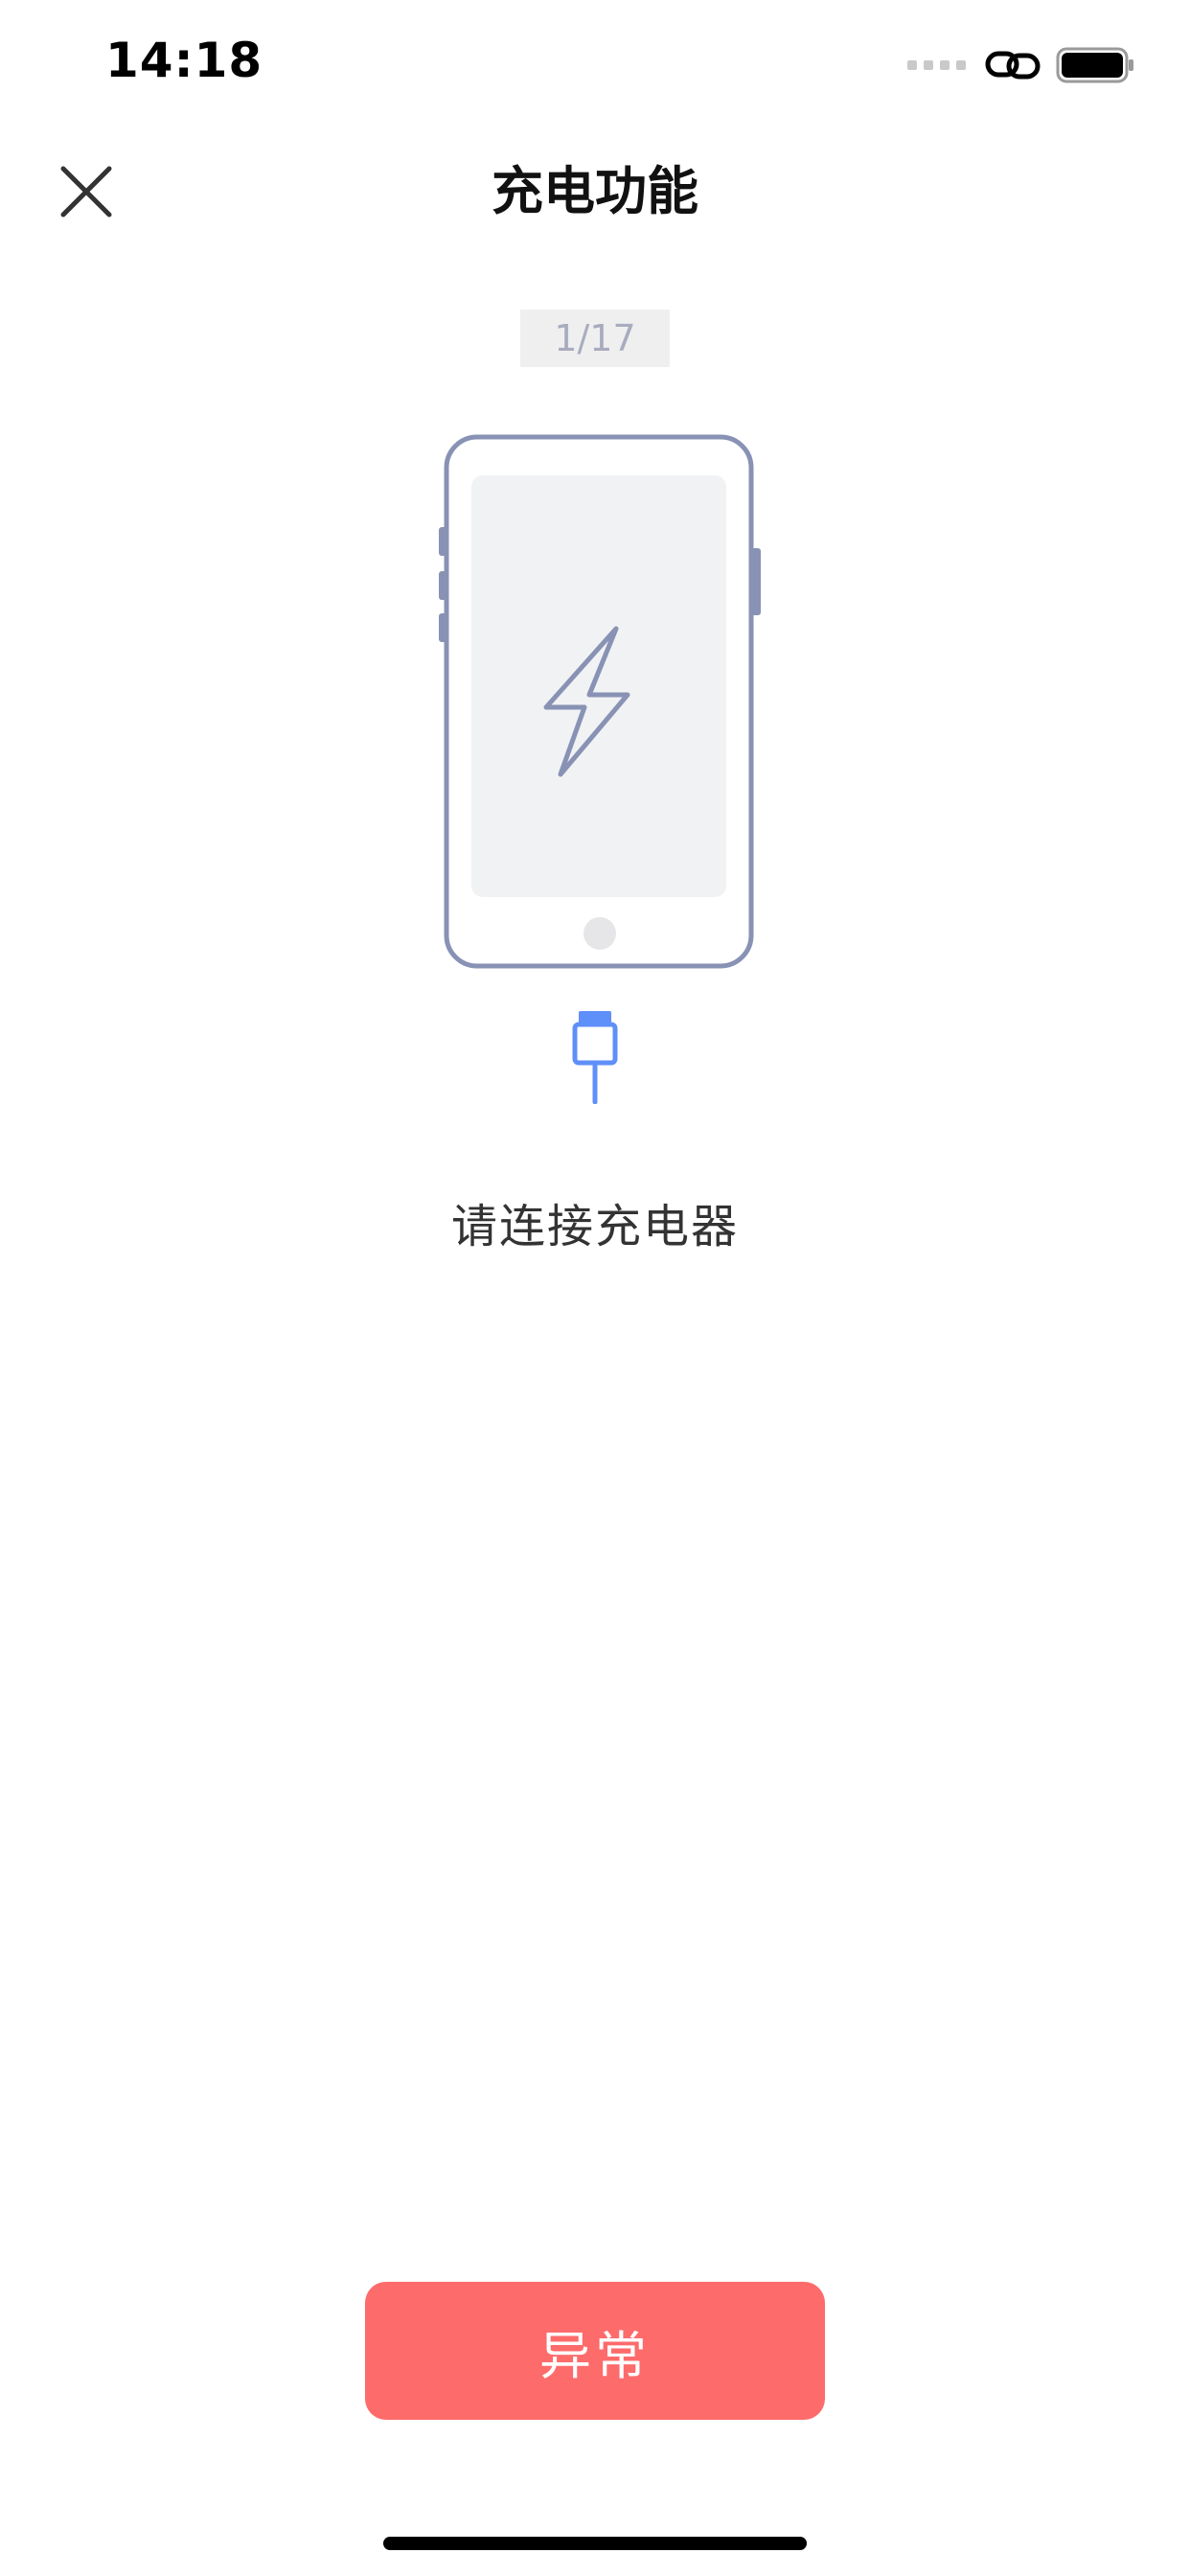 The width and height of the screenshot is (1190, 2576). What do you see at coordinates (936, 65) in the screenshot?
I see `signal-dots-icon` at bounding box center [936, 65].